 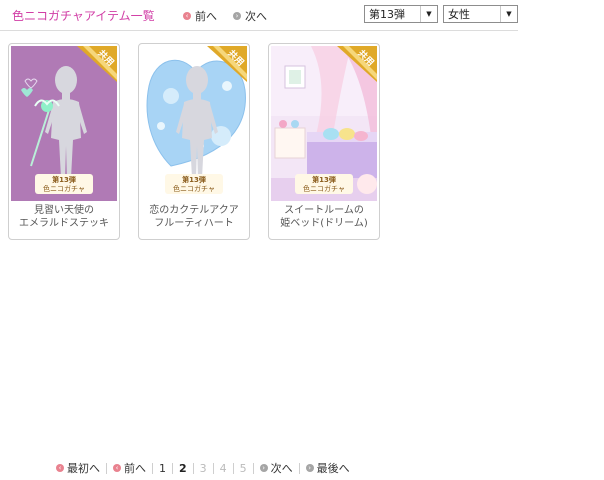 I want to click on item-caption-line1: スイートルームの, so click(x=324, y=210).